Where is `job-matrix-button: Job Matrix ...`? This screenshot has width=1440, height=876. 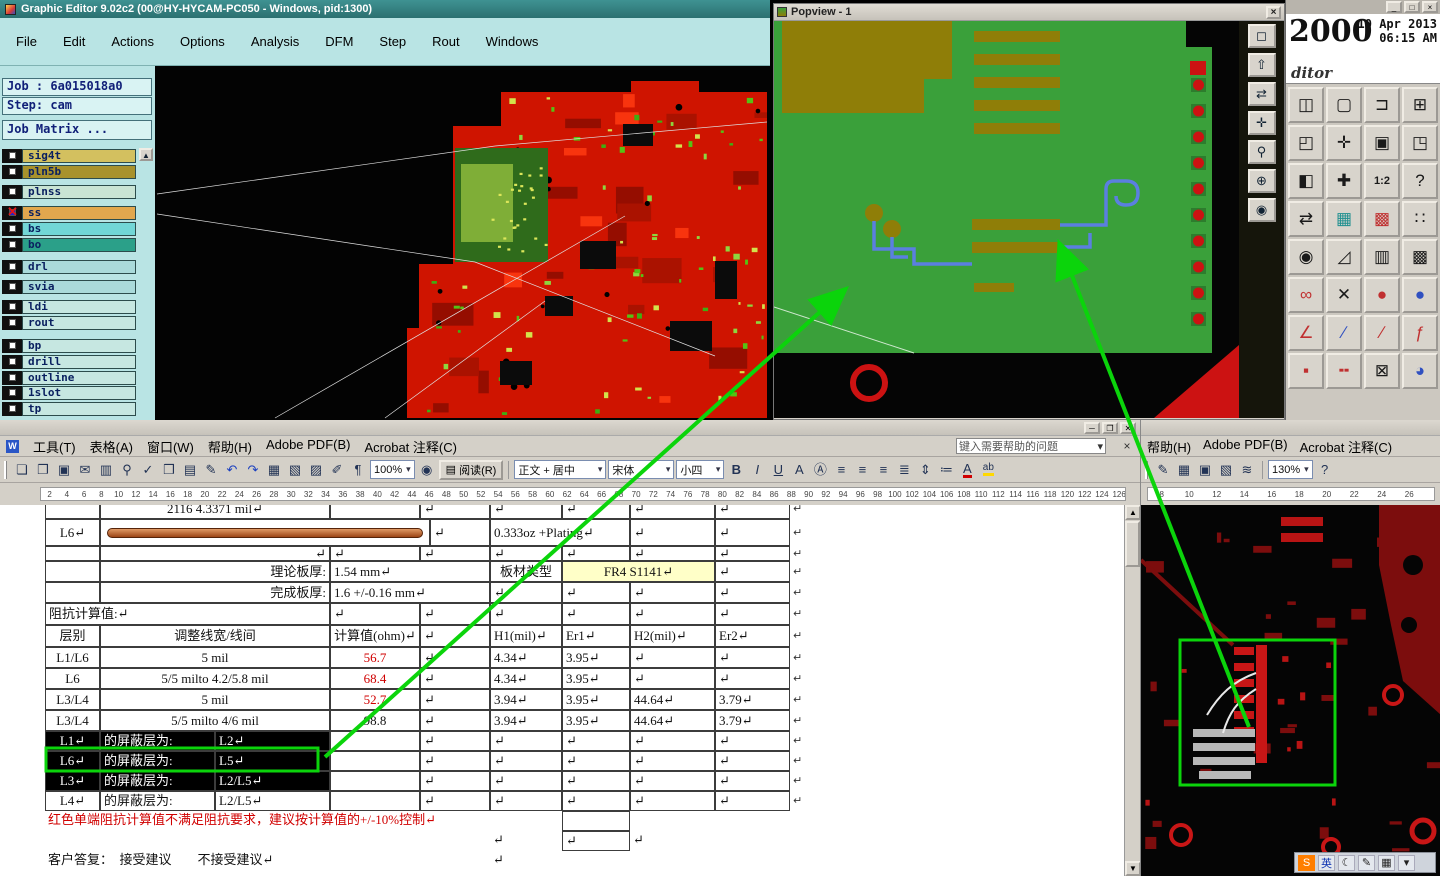 job-matrix-button: Job Matrix ... is located at coordinates (77, 130).